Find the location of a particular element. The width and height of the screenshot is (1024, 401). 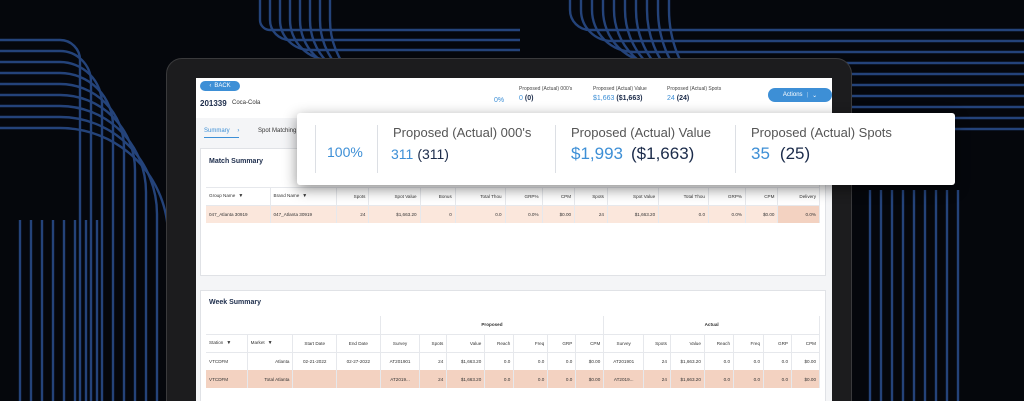

match-summary-title: Match Summary is located at coordinates (236, 161).